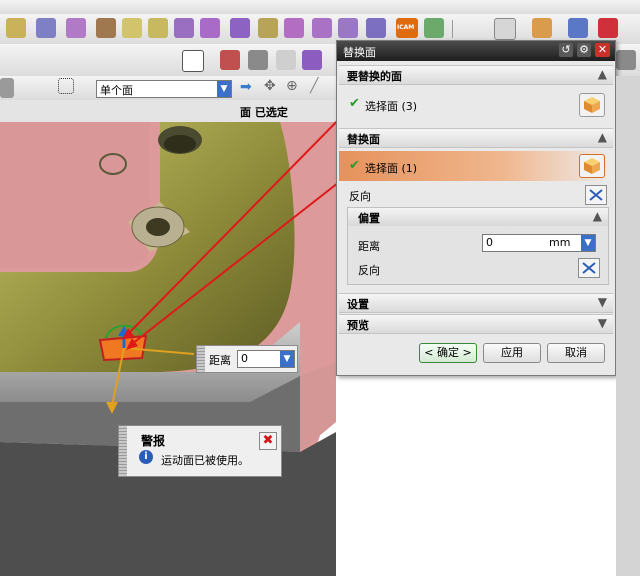  What do you see at coordinates (348, 28) in the screenshot?
I see `tool-13-icon` at bounding box center [348, 28].